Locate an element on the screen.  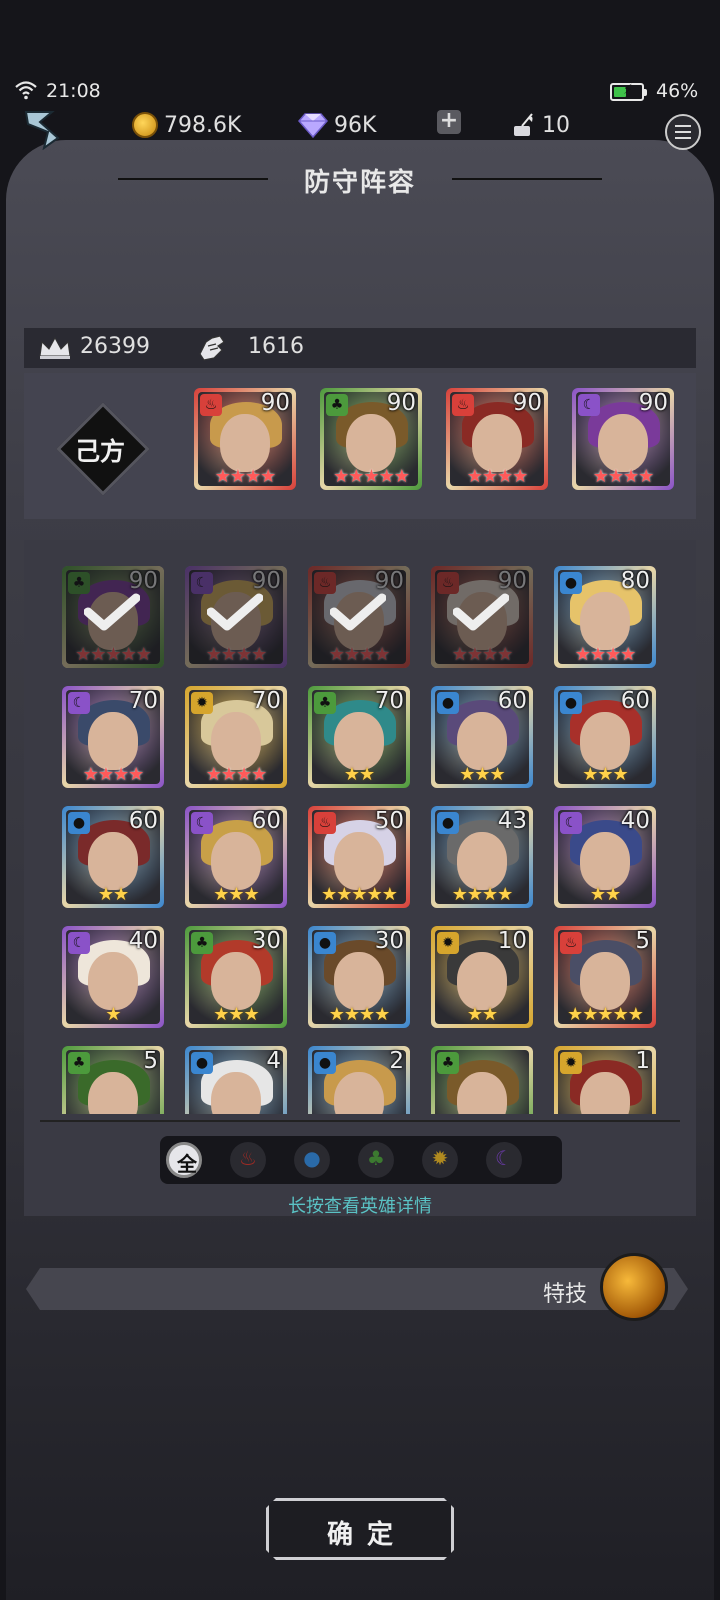
filter-fire-button: ♨ is located at coordinates (248, 1160).